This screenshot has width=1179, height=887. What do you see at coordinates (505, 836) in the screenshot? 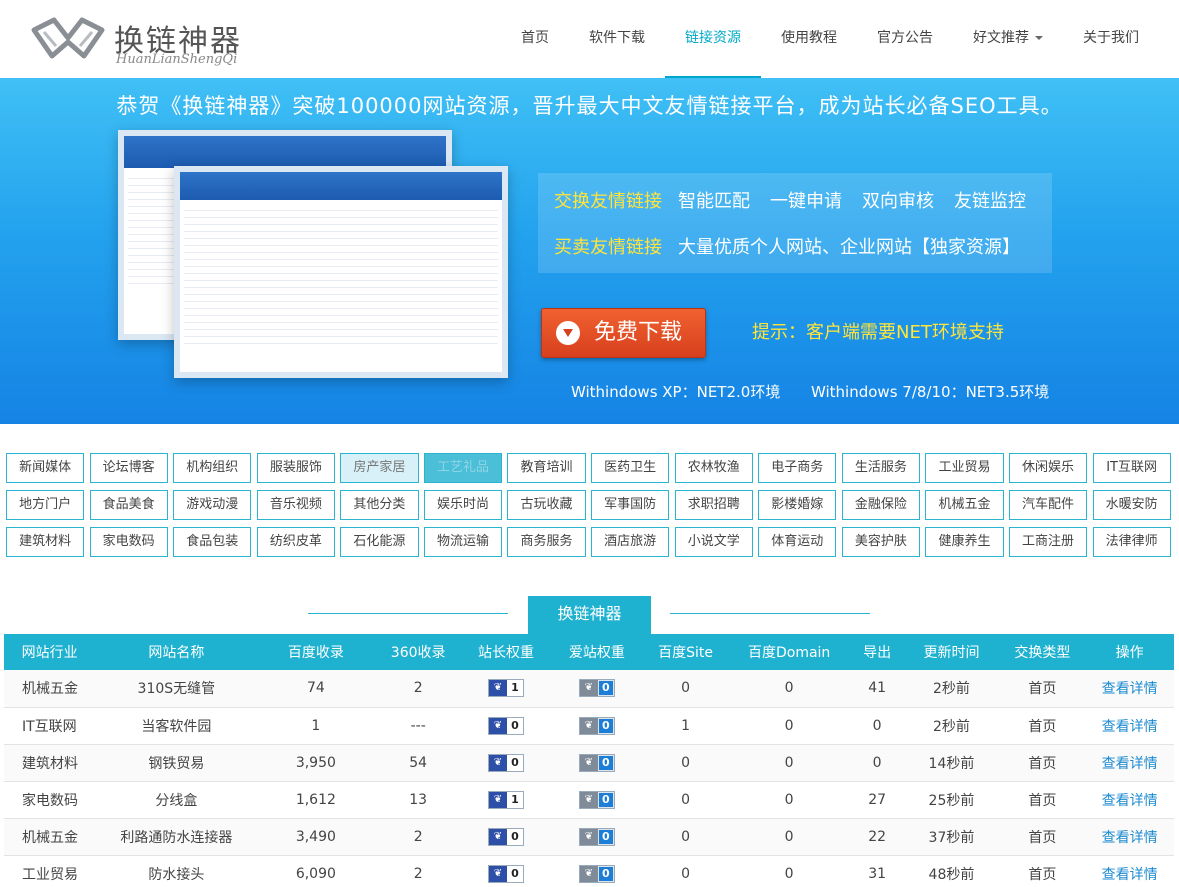
I see `weight-badge: ❦ 0` at bounding box center [505, 836].